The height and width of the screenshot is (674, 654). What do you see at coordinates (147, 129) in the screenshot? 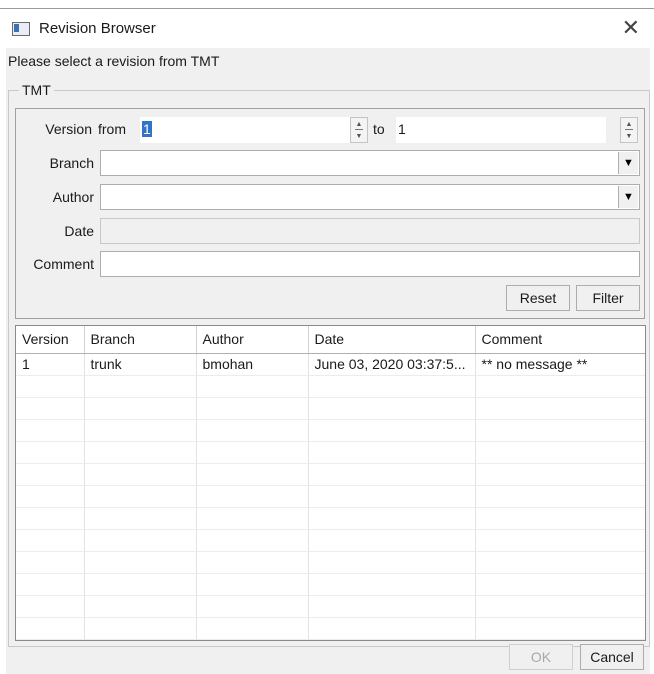
I see `version-from-value: 1` at bounding box center [147, 129].